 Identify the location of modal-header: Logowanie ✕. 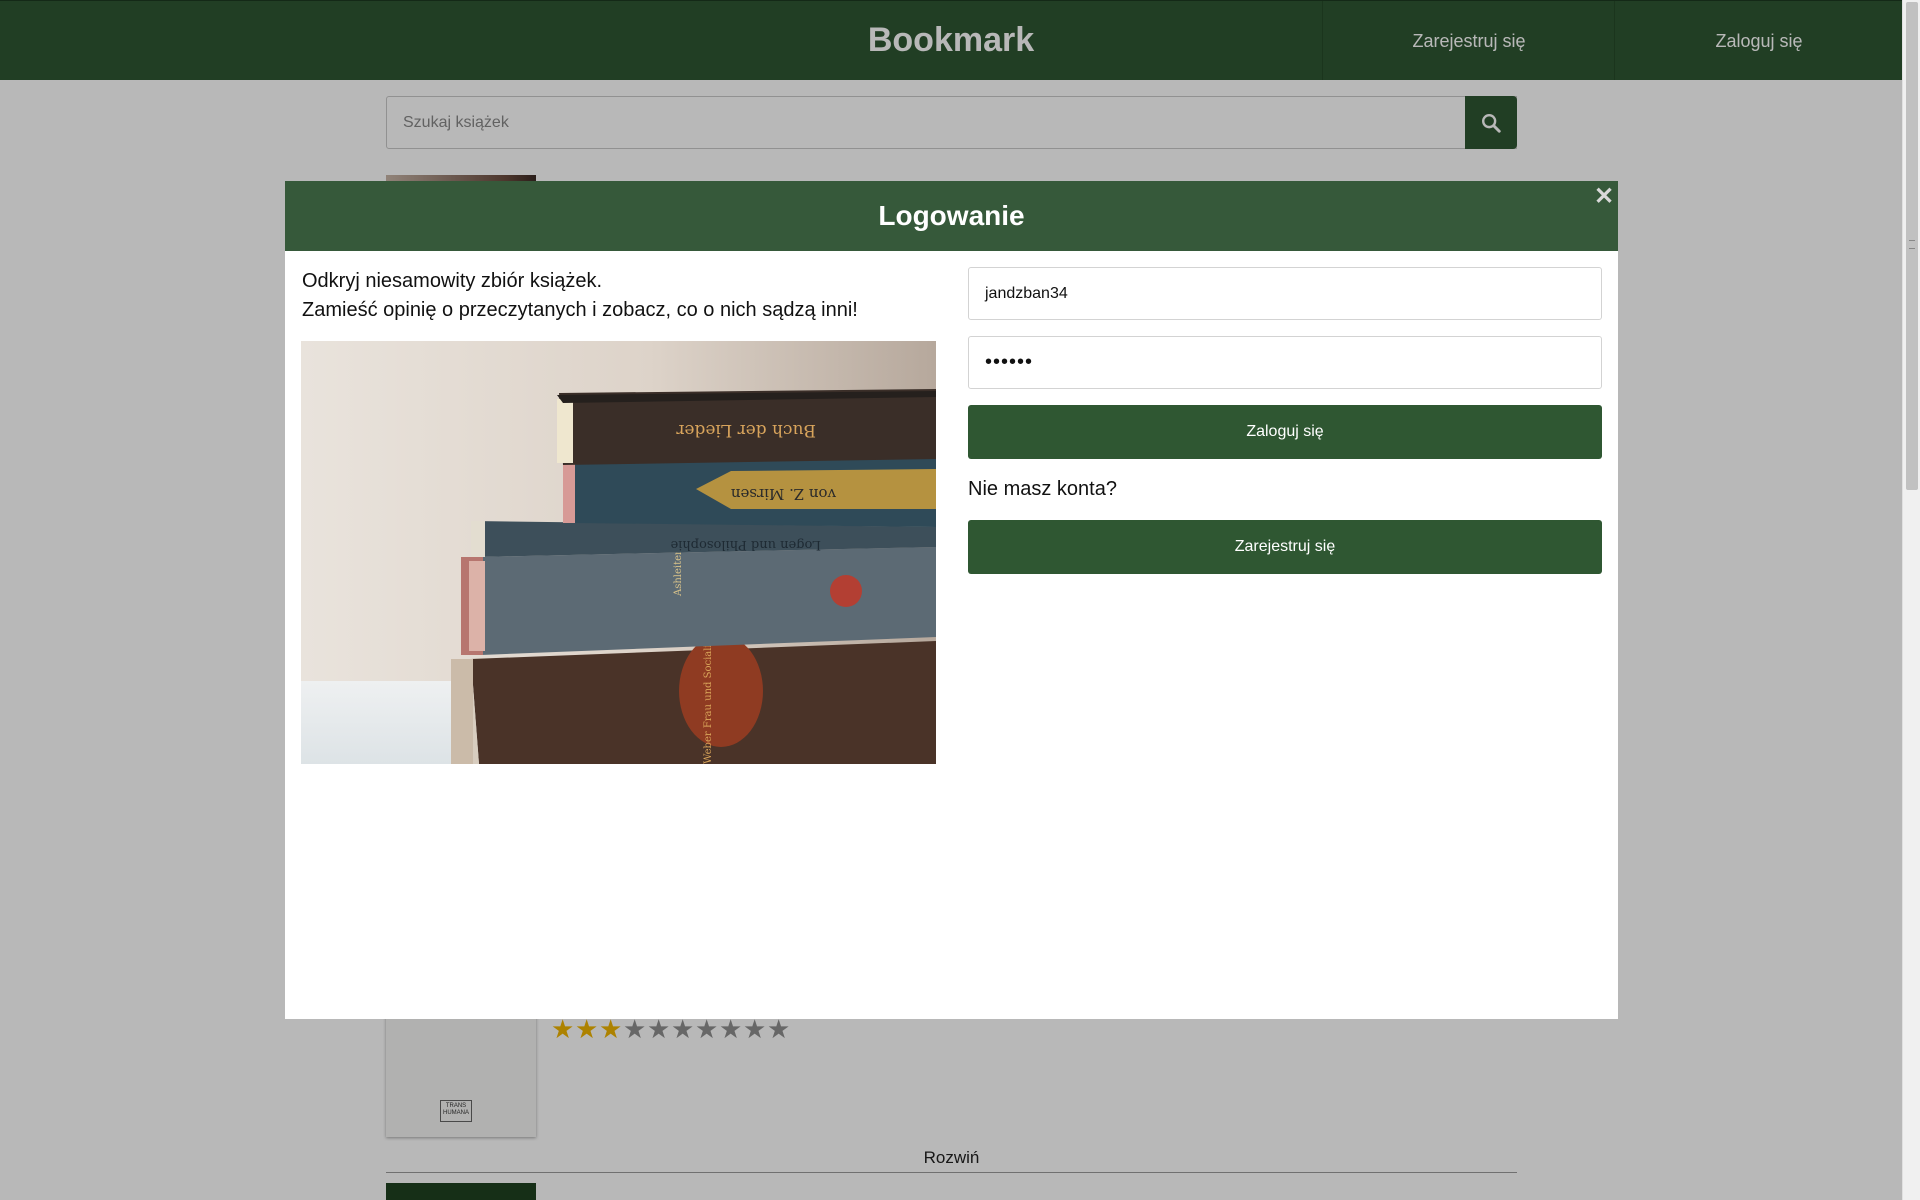
(951, 216).